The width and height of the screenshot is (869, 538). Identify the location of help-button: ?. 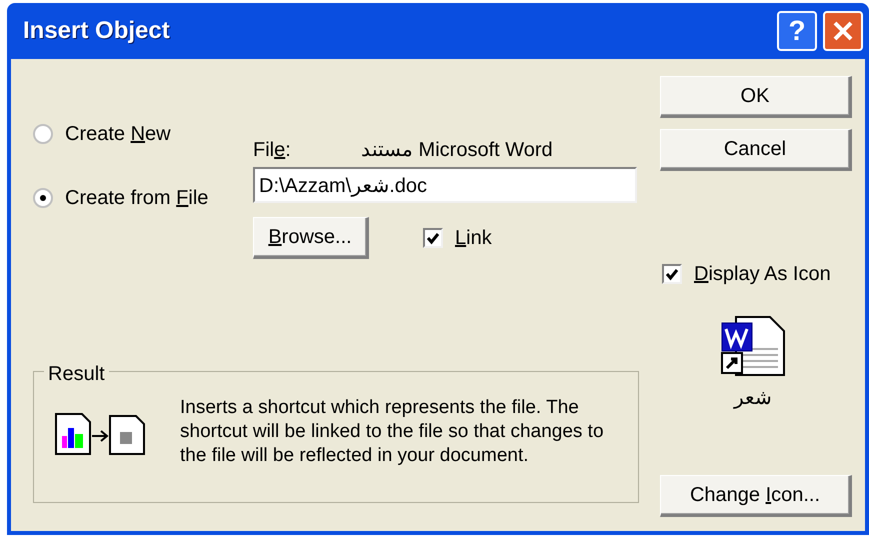
(797, 31).